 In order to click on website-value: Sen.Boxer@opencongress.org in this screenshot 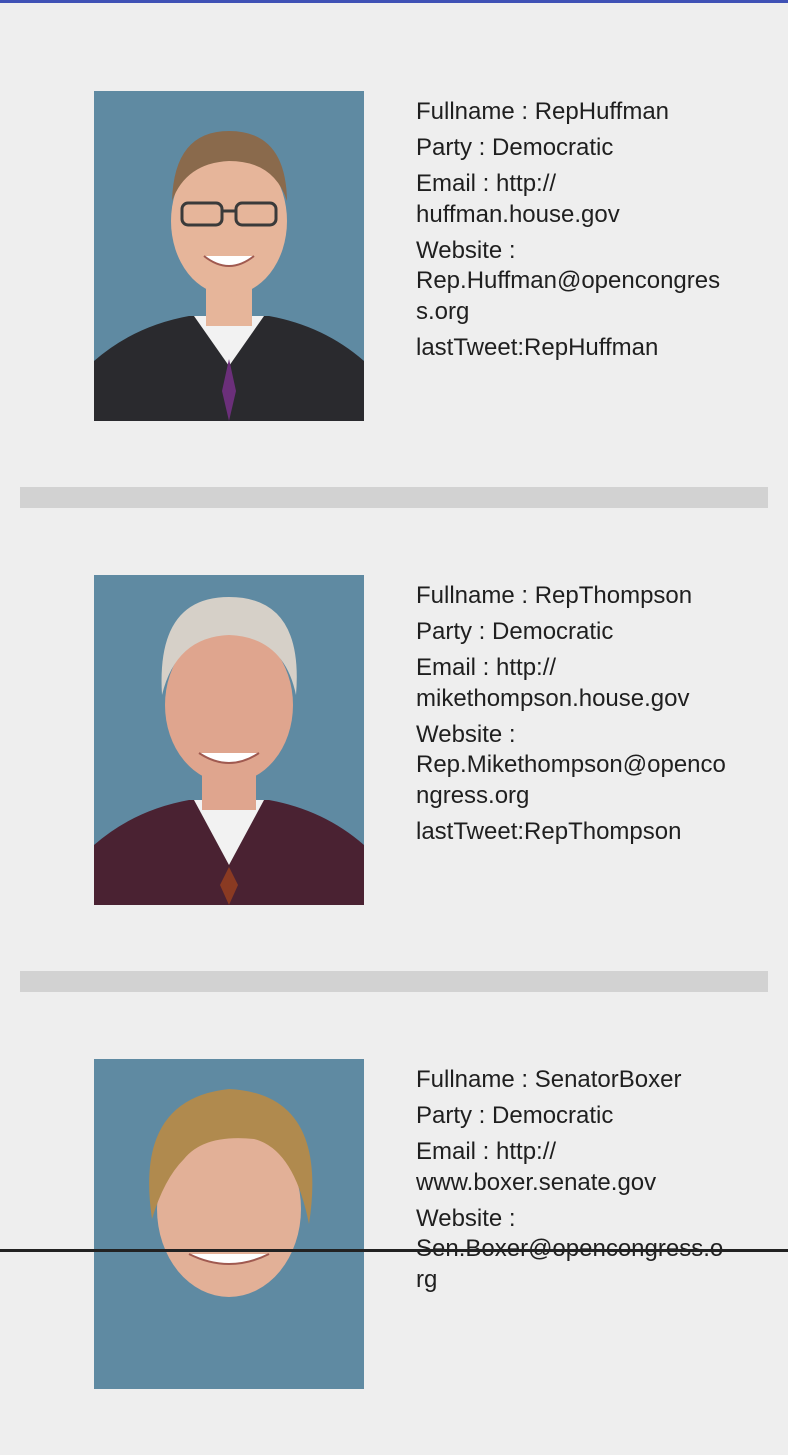, I will do `click(569, 1264)`.